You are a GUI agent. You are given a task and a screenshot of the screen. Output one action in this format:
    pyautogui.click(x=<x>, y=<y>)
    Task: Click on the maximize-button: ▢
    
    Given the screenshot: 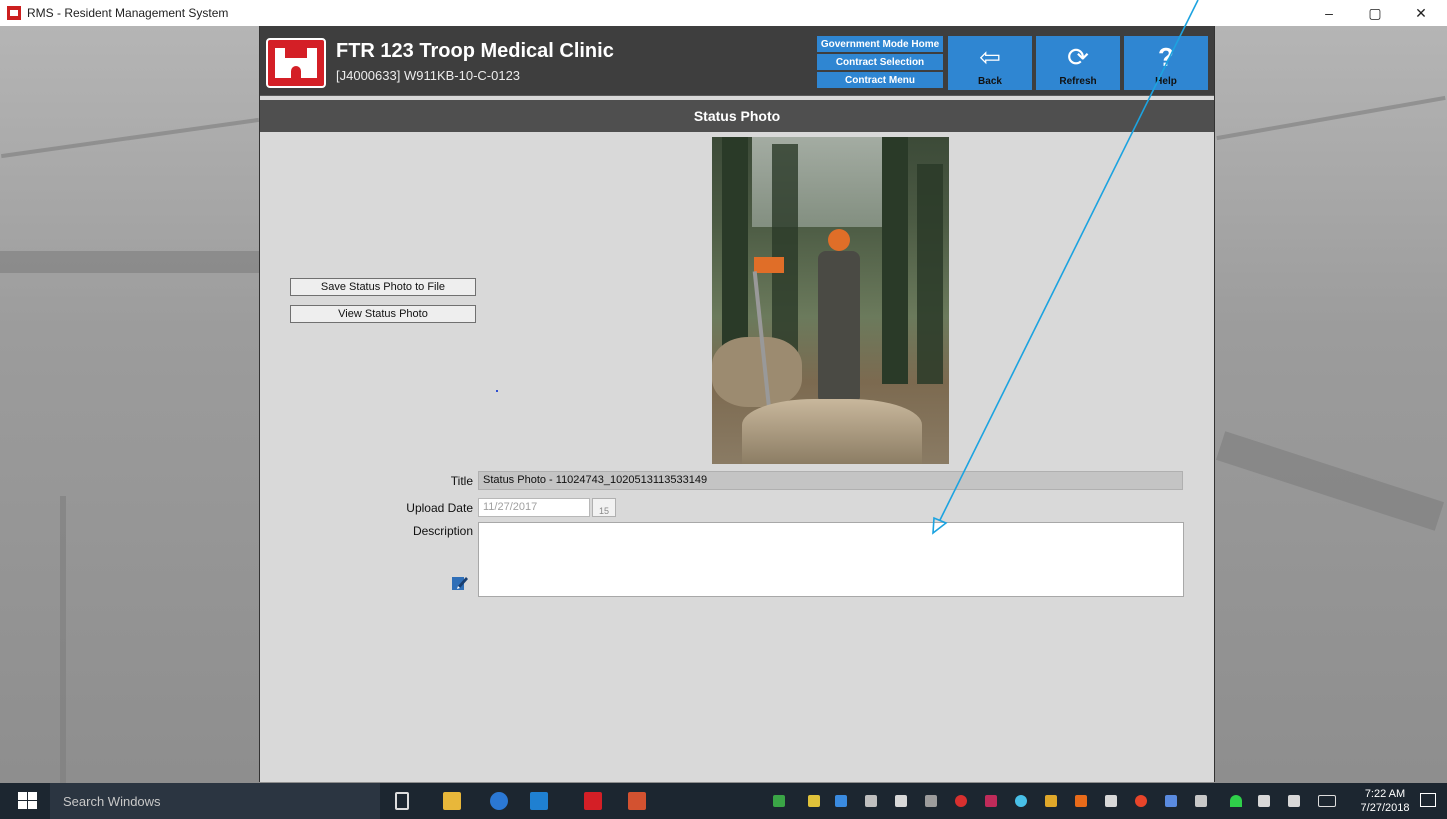 What is the action you would take?
    pyautogui.click(x=1375, y=13)
    